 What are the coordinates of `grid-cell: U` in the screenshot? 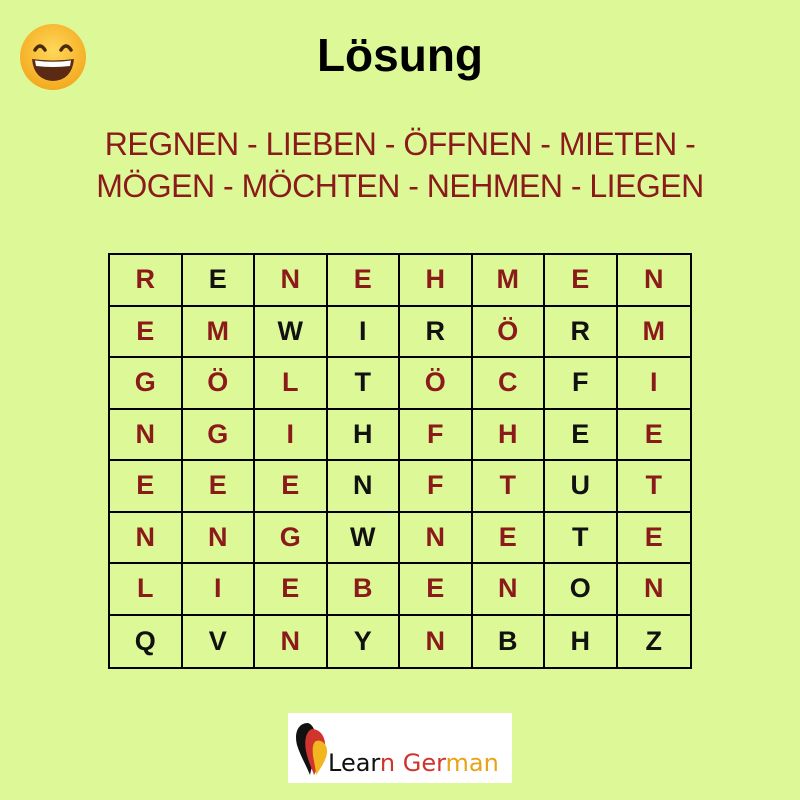 It's located at (581, 487).